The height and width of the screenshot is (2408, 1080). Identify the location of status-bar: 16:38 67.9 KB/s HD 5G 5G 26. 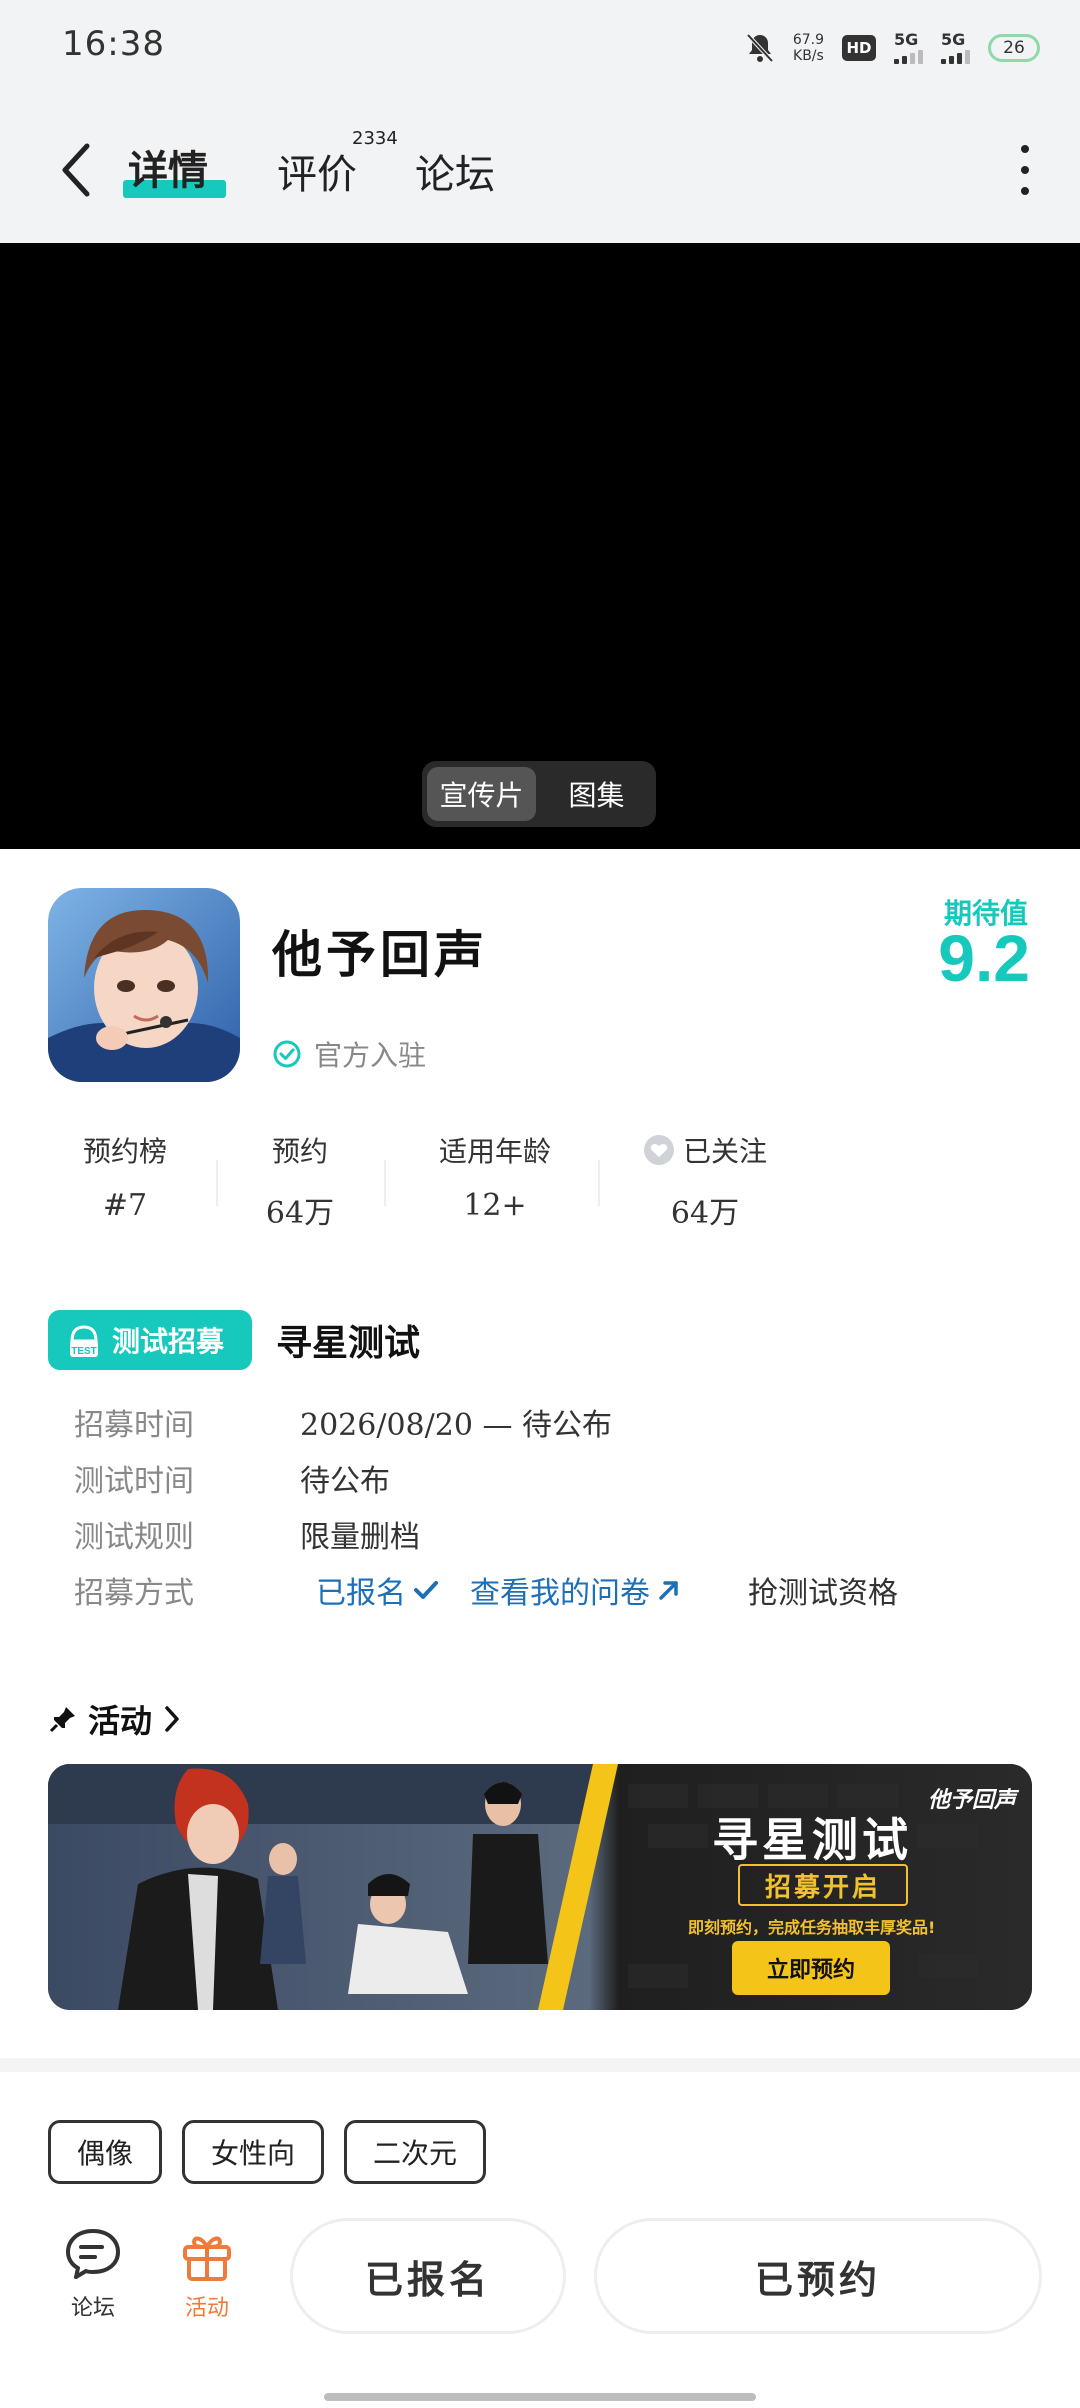
(540, 50).